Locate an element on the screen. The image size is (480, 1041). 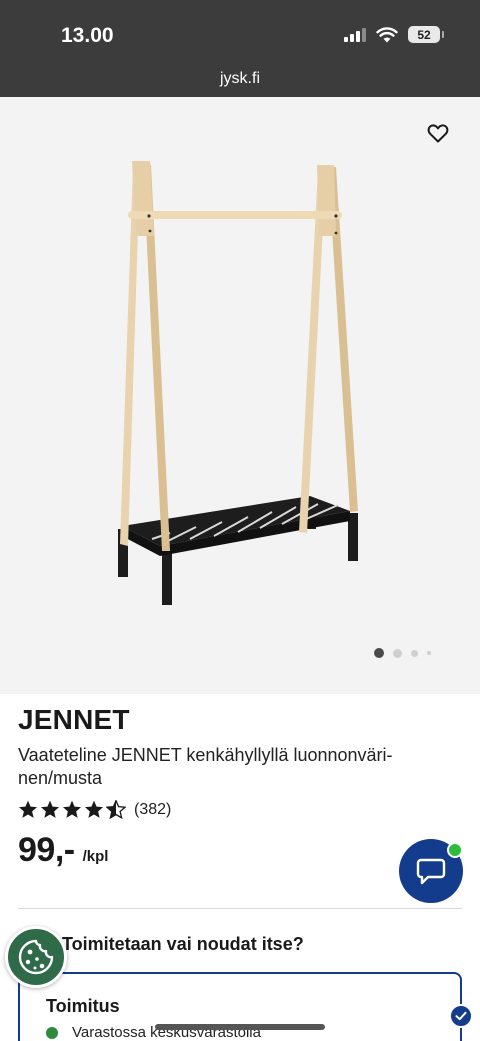
chat-bubble-icon is located at coordinates (431, 871).